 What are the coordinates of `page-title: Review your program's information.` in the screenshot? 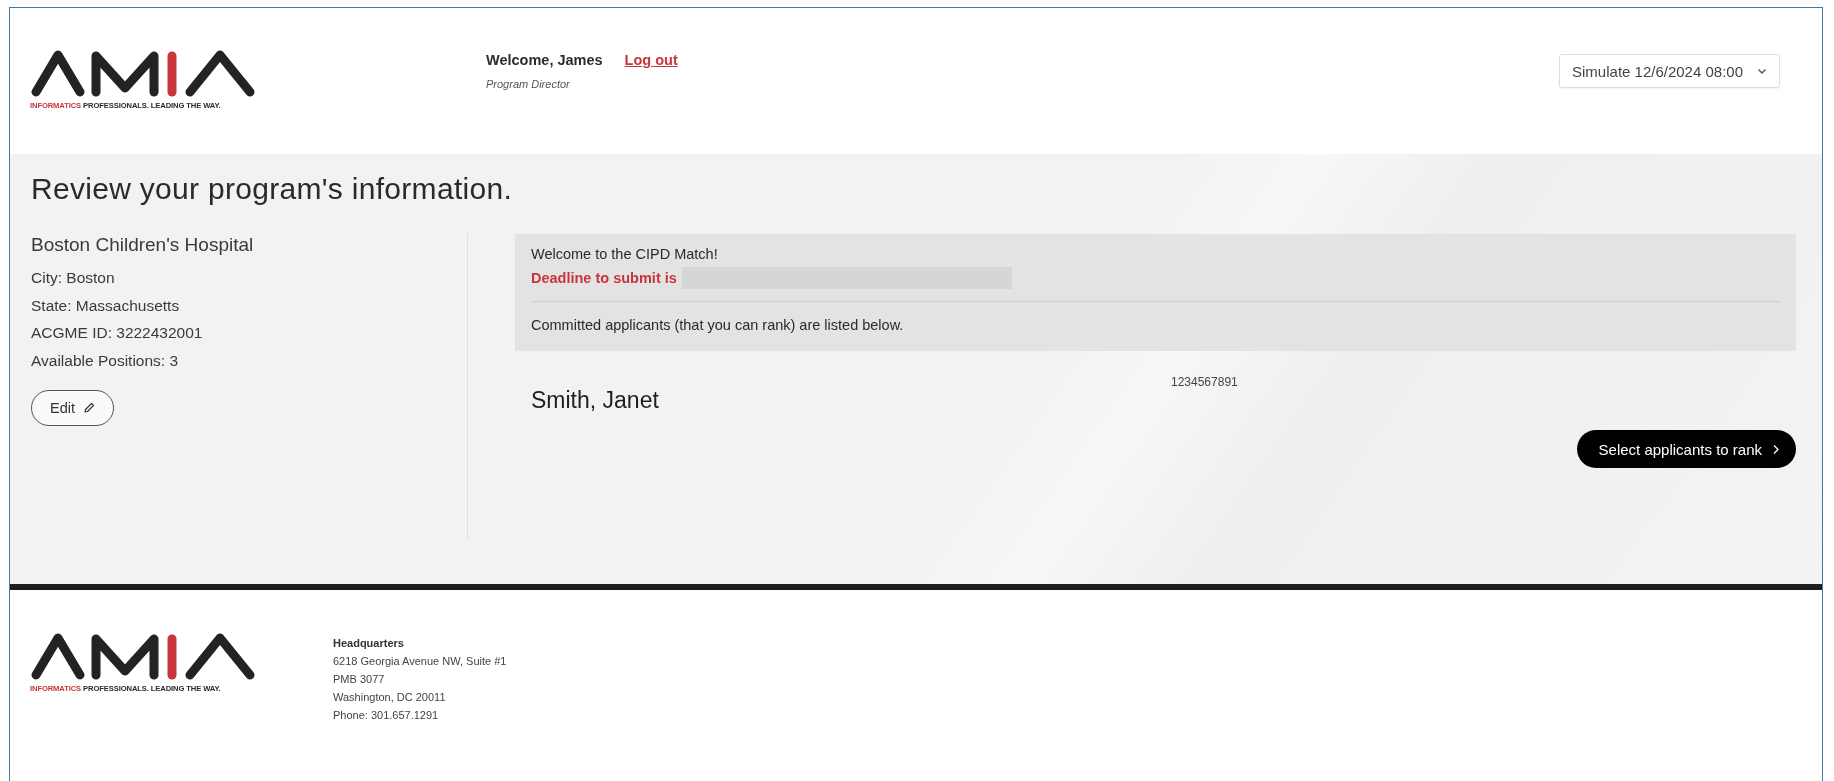 It's located at (272, 189).